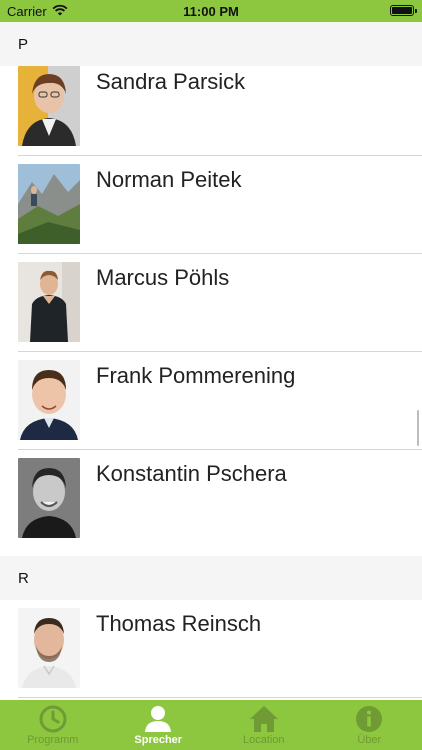 This screenshot has height=750, width=422. What do you see at coordinates (263, 740) in the screenshot?
I see `tab-label: Location` at bounding box center [263, 740].